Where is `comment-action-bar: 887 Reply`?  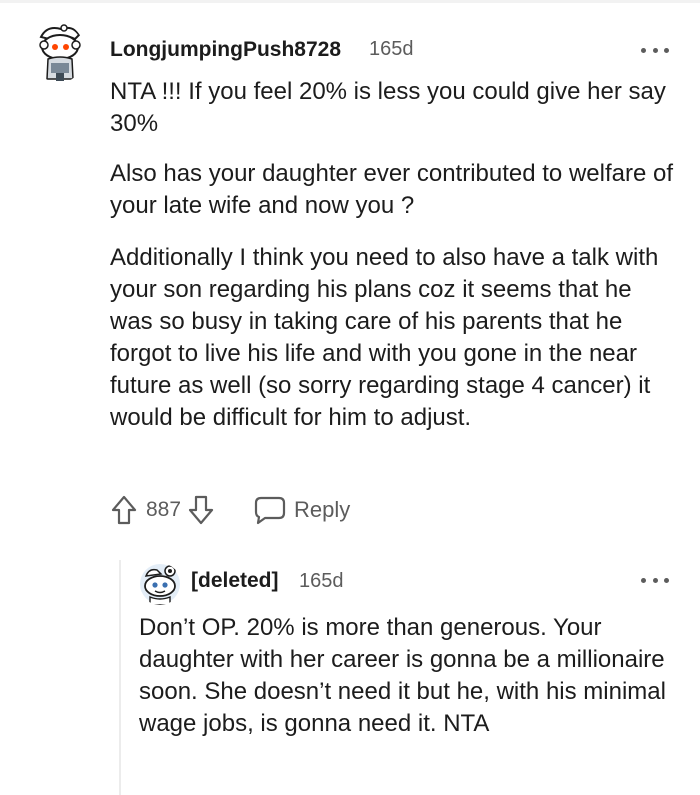
comment-action-bar: 887 Reply is located at coordinates (230, 510).